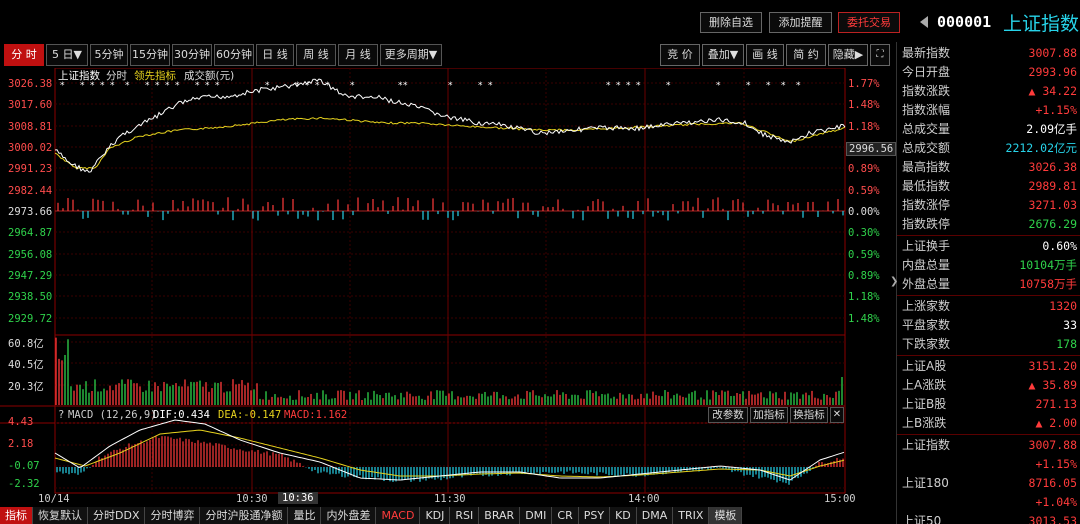 The image size is (1080, 524). I want to click on delete-watchlist-button: 删除自选, so click(731, 22).